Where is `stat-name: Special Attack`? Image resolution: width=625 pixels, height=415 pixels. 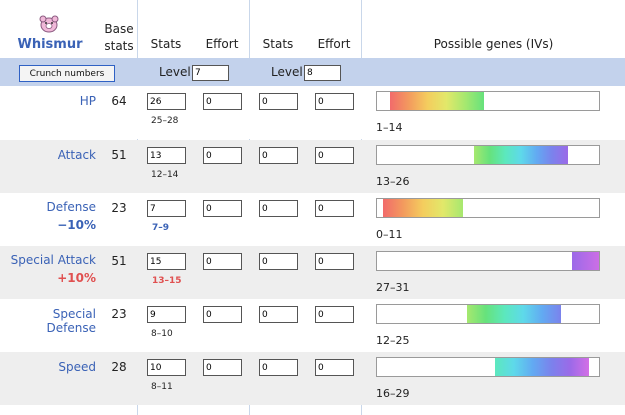
stat-name: Special Attack is located at coordinates (48, 260).